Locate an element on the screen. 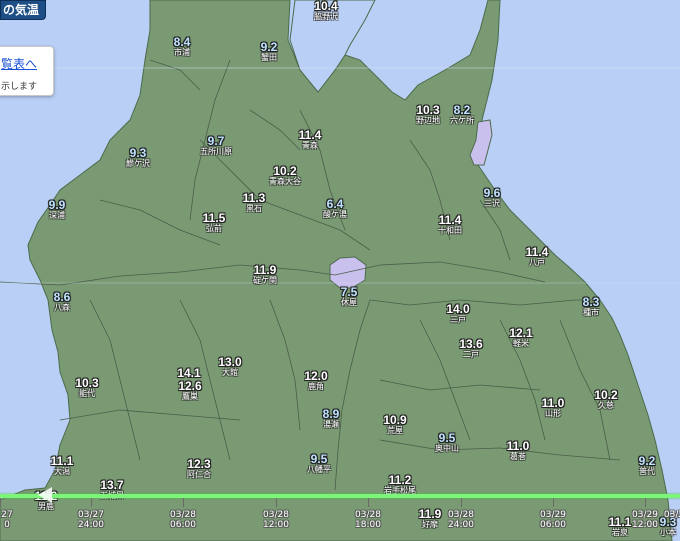 This screenshot has height=541, width=680. station-marker: 11.1 大潟 is located at coordinates (62, 465).